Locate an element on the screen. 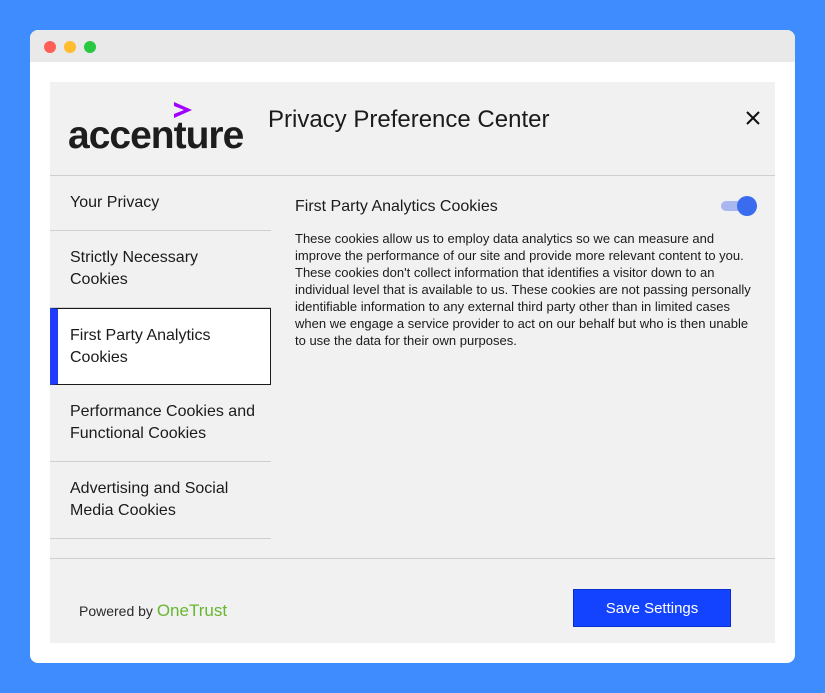 Image resolution: width=825 pixels, height=693 pixels. sidebar-item-label: Strictly Necessary Cookies is located at coordinates (134, 268).